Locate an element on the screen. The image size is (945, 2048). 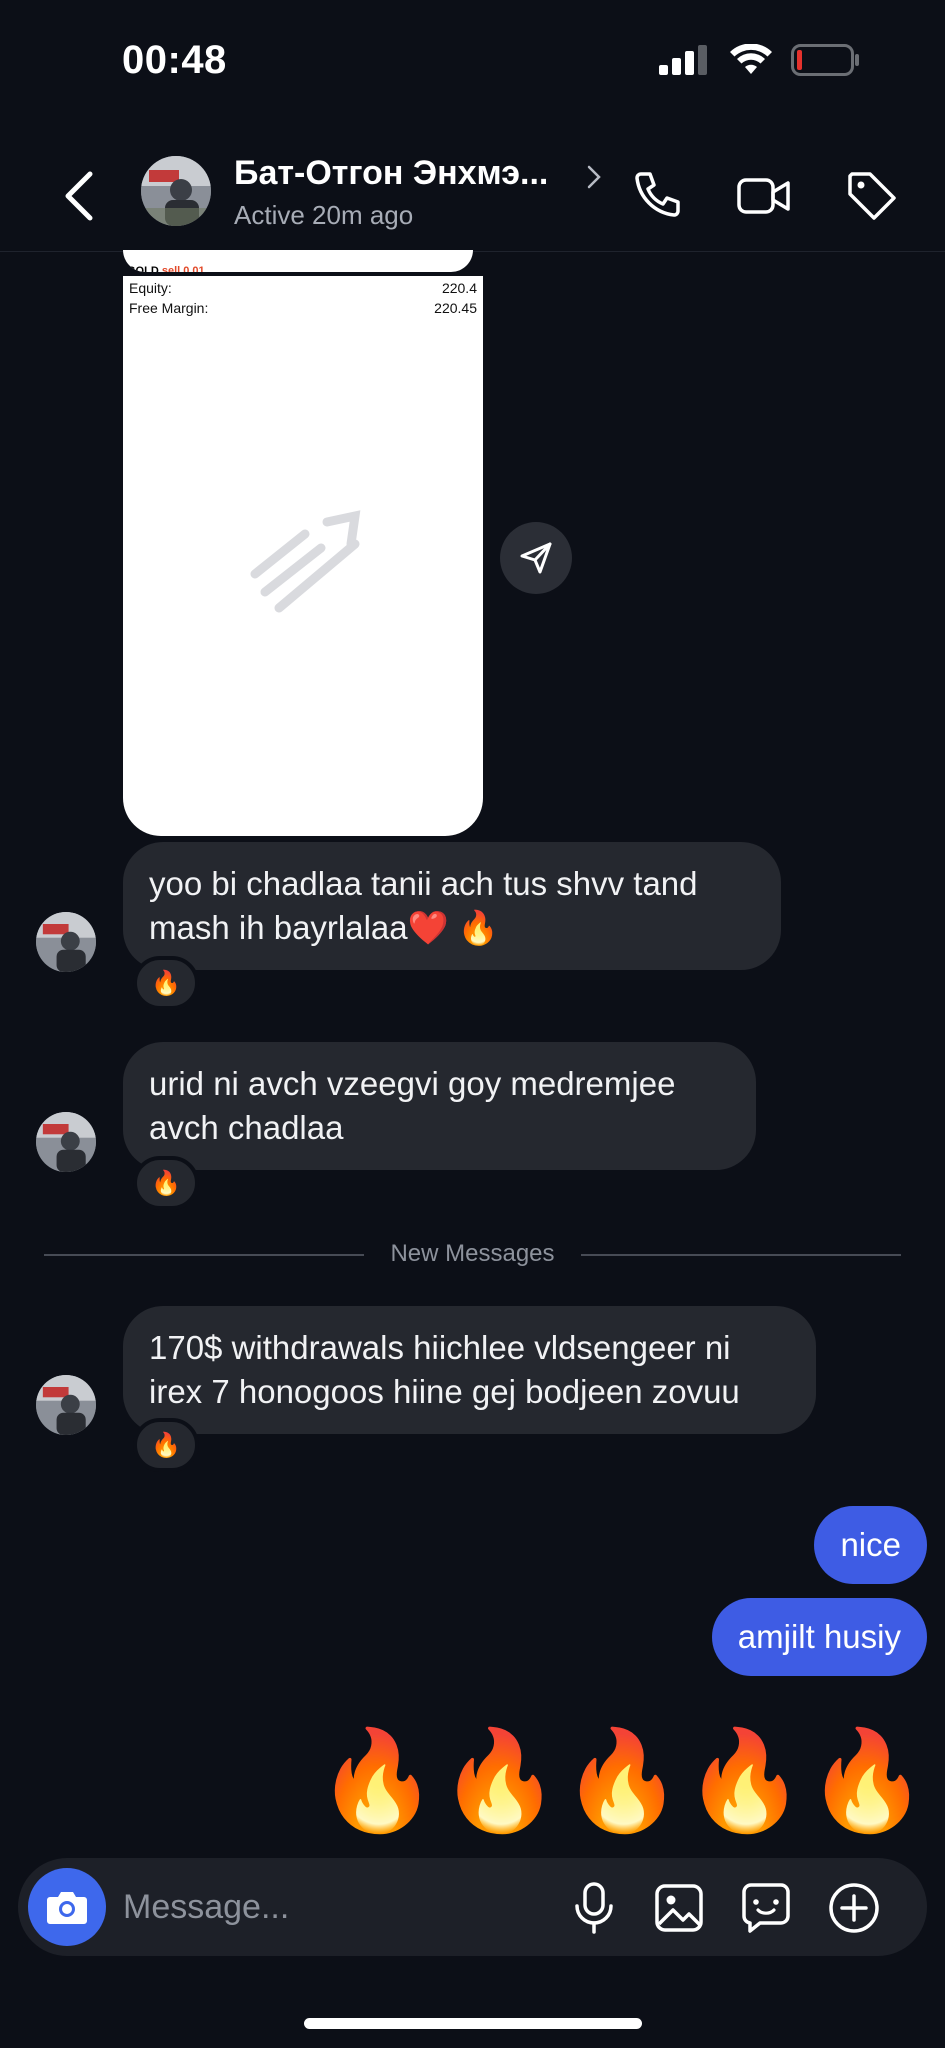
new-messages-divider: New Messages is located at coordinates (472, 1254).